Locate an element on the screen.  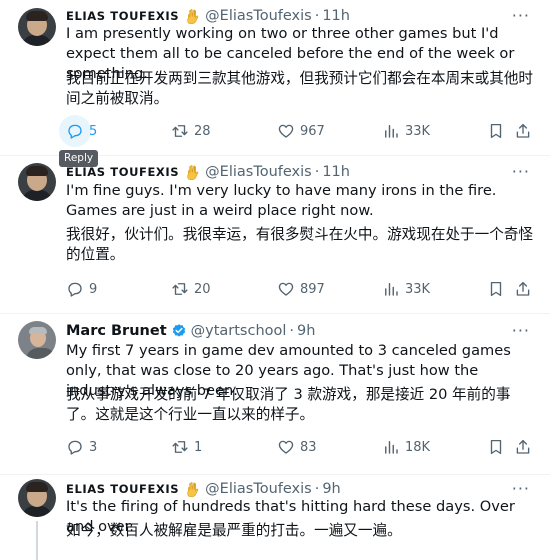
verified-badge-icon is located at coordinates (179, 331).